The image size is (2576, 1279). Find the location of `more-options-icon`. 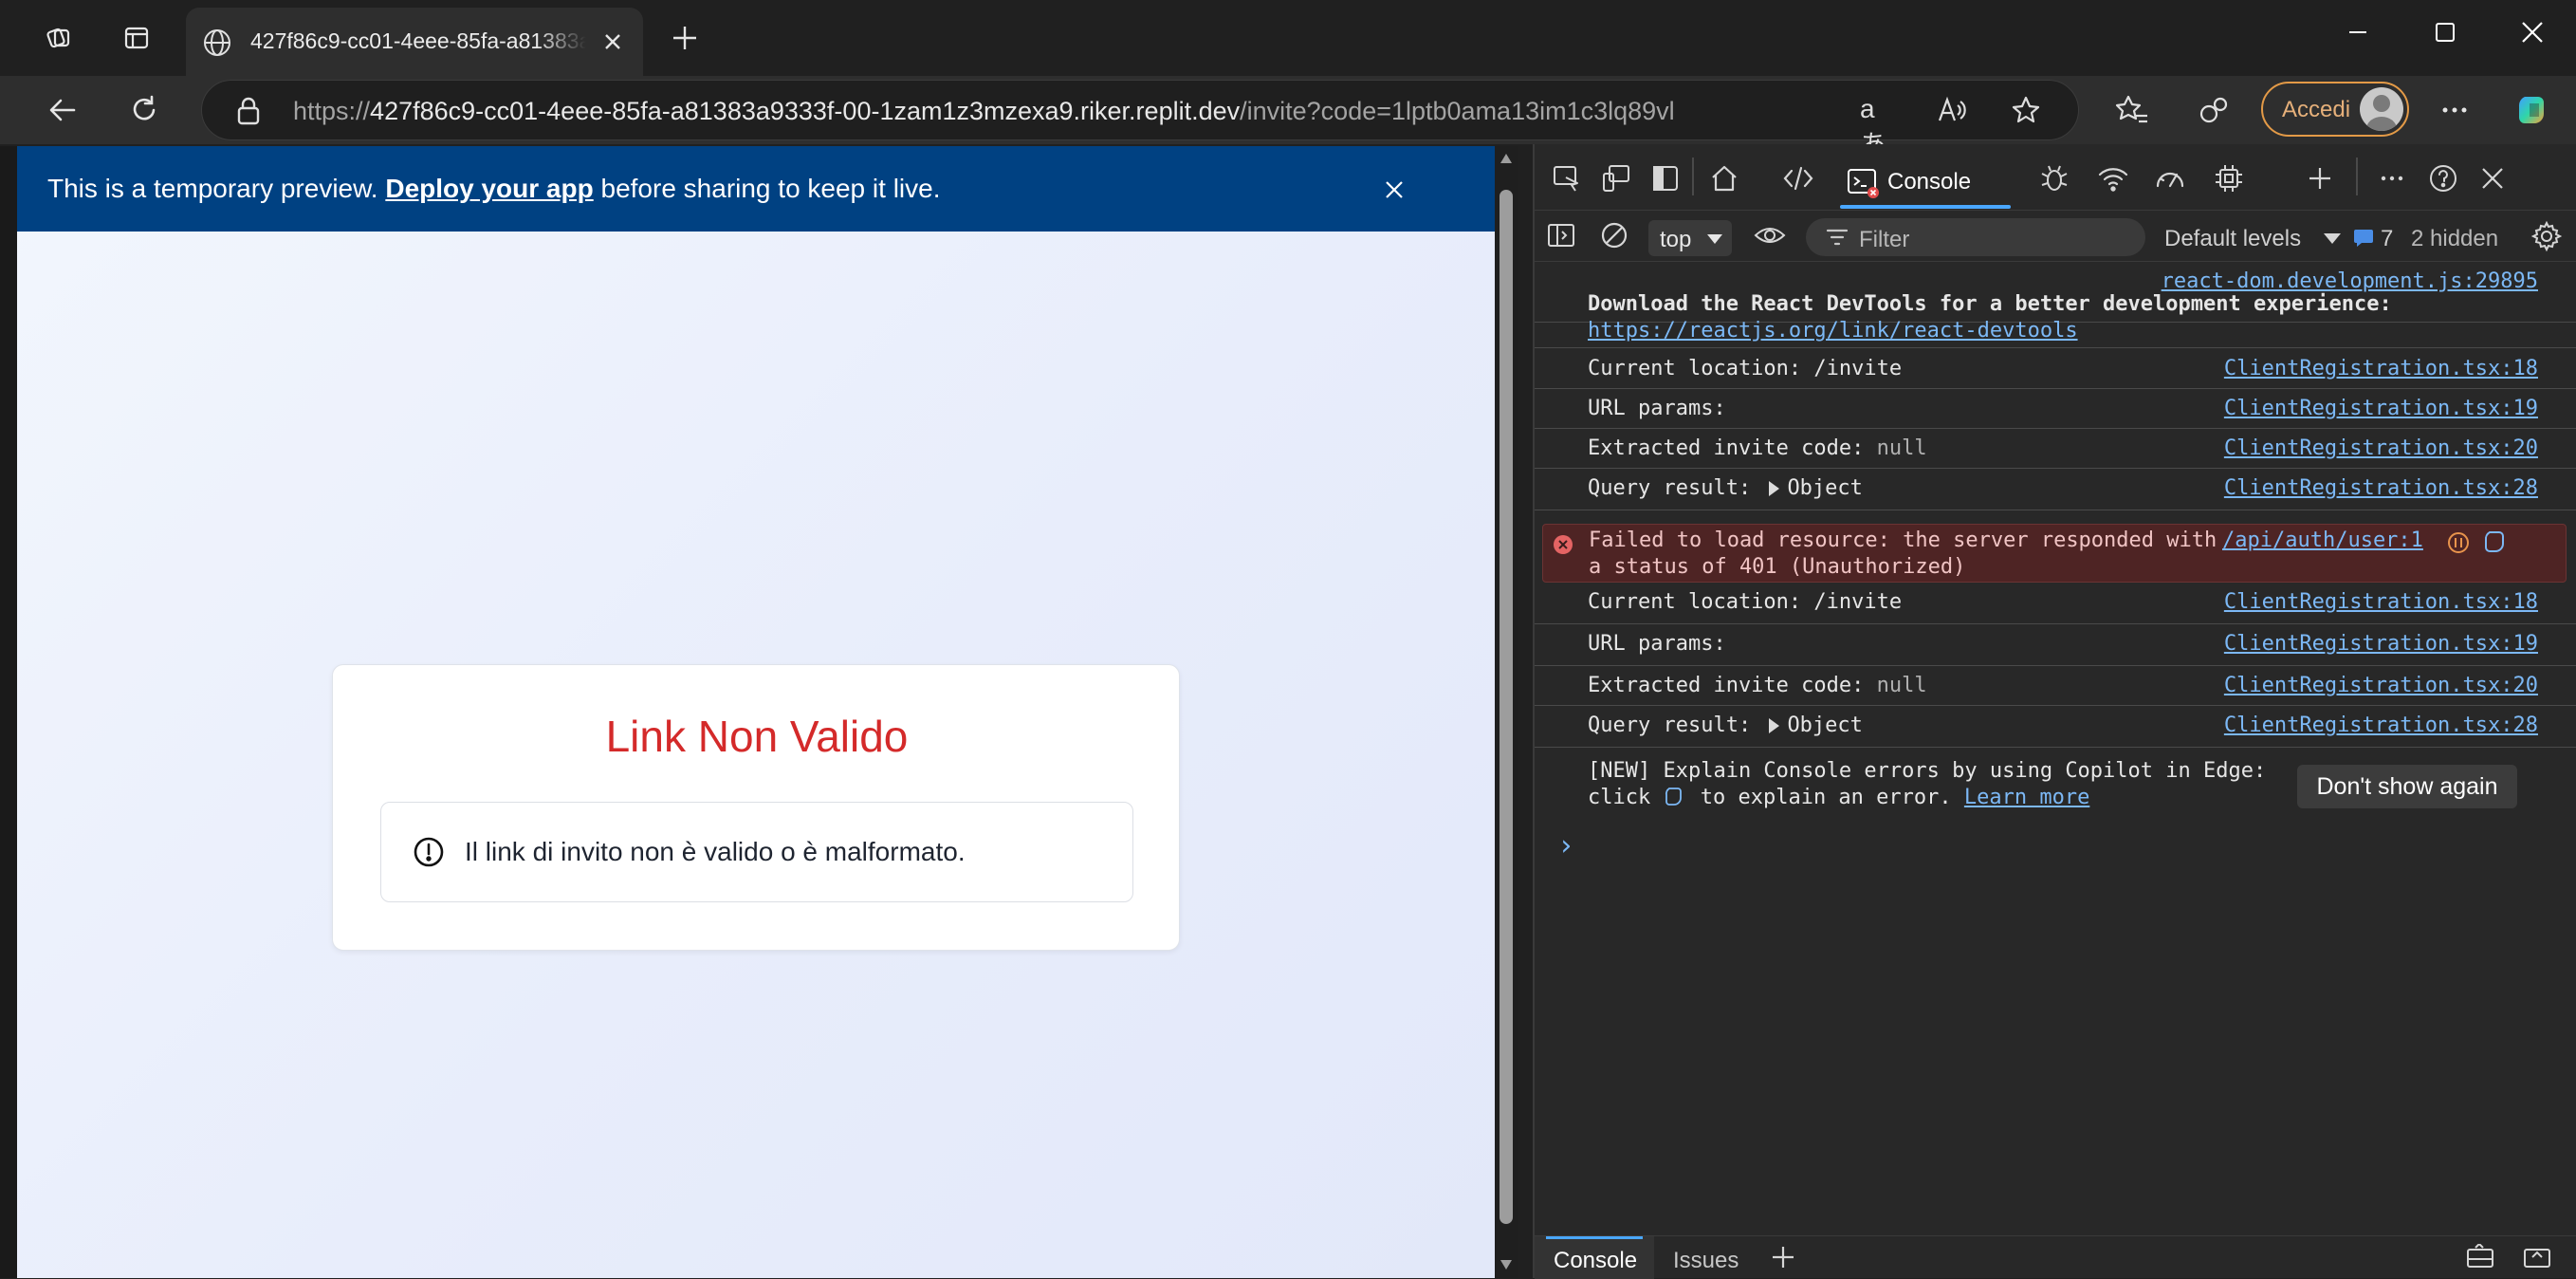

more-options-icon is located at coordinates (2454, 110).